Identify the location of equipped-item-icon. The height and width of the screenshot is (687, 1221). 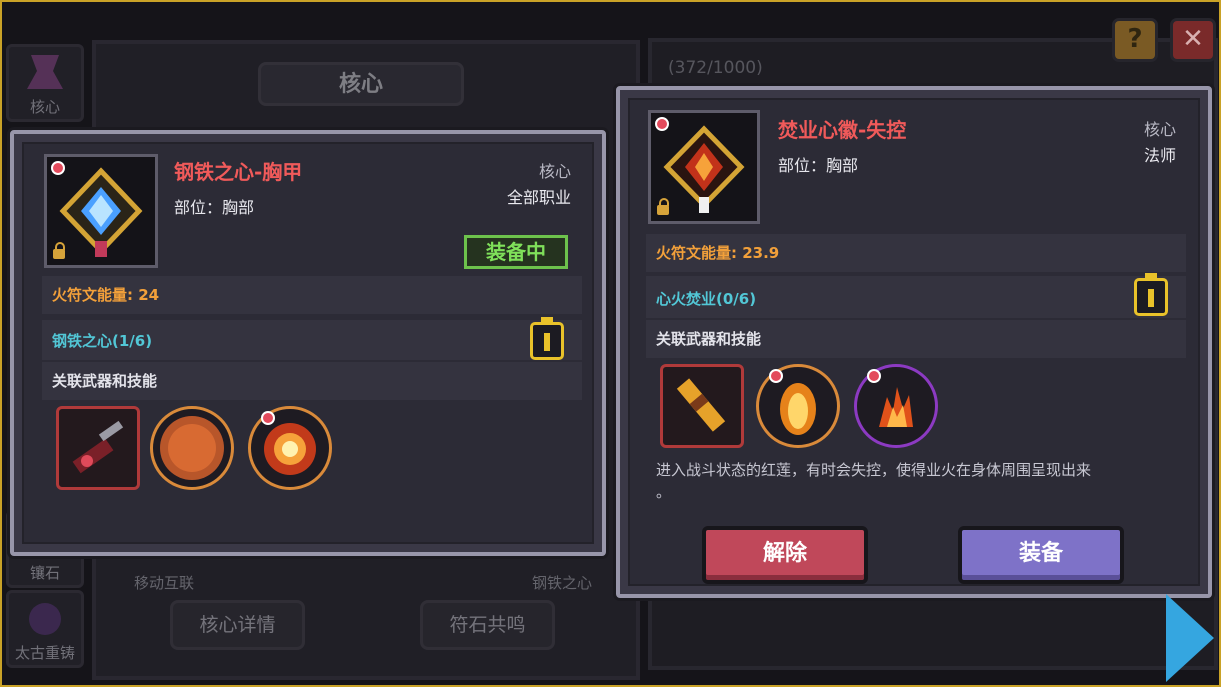
(101, 211).